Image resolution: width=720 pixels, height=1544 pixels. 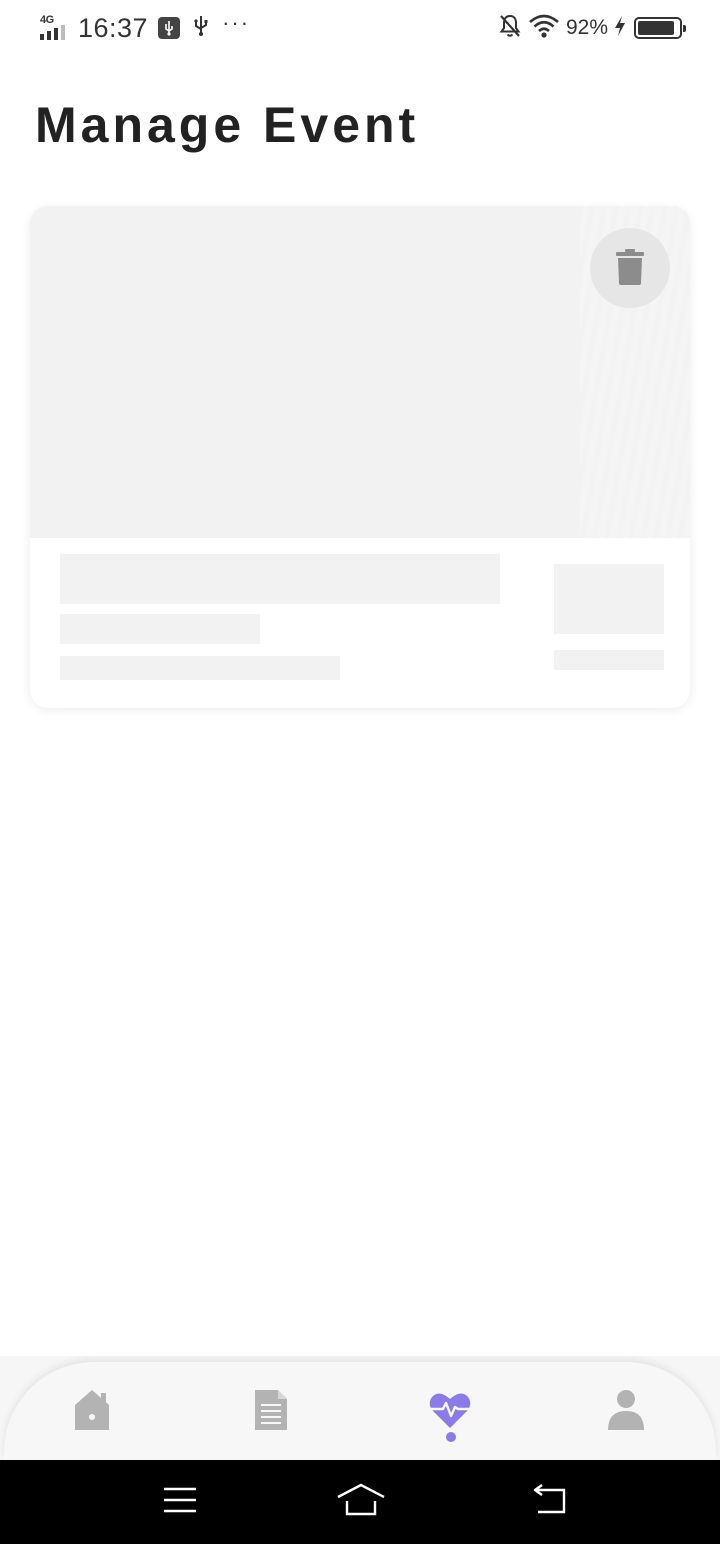 I want to click on system-menu-button, so click(x=180, y=1502).